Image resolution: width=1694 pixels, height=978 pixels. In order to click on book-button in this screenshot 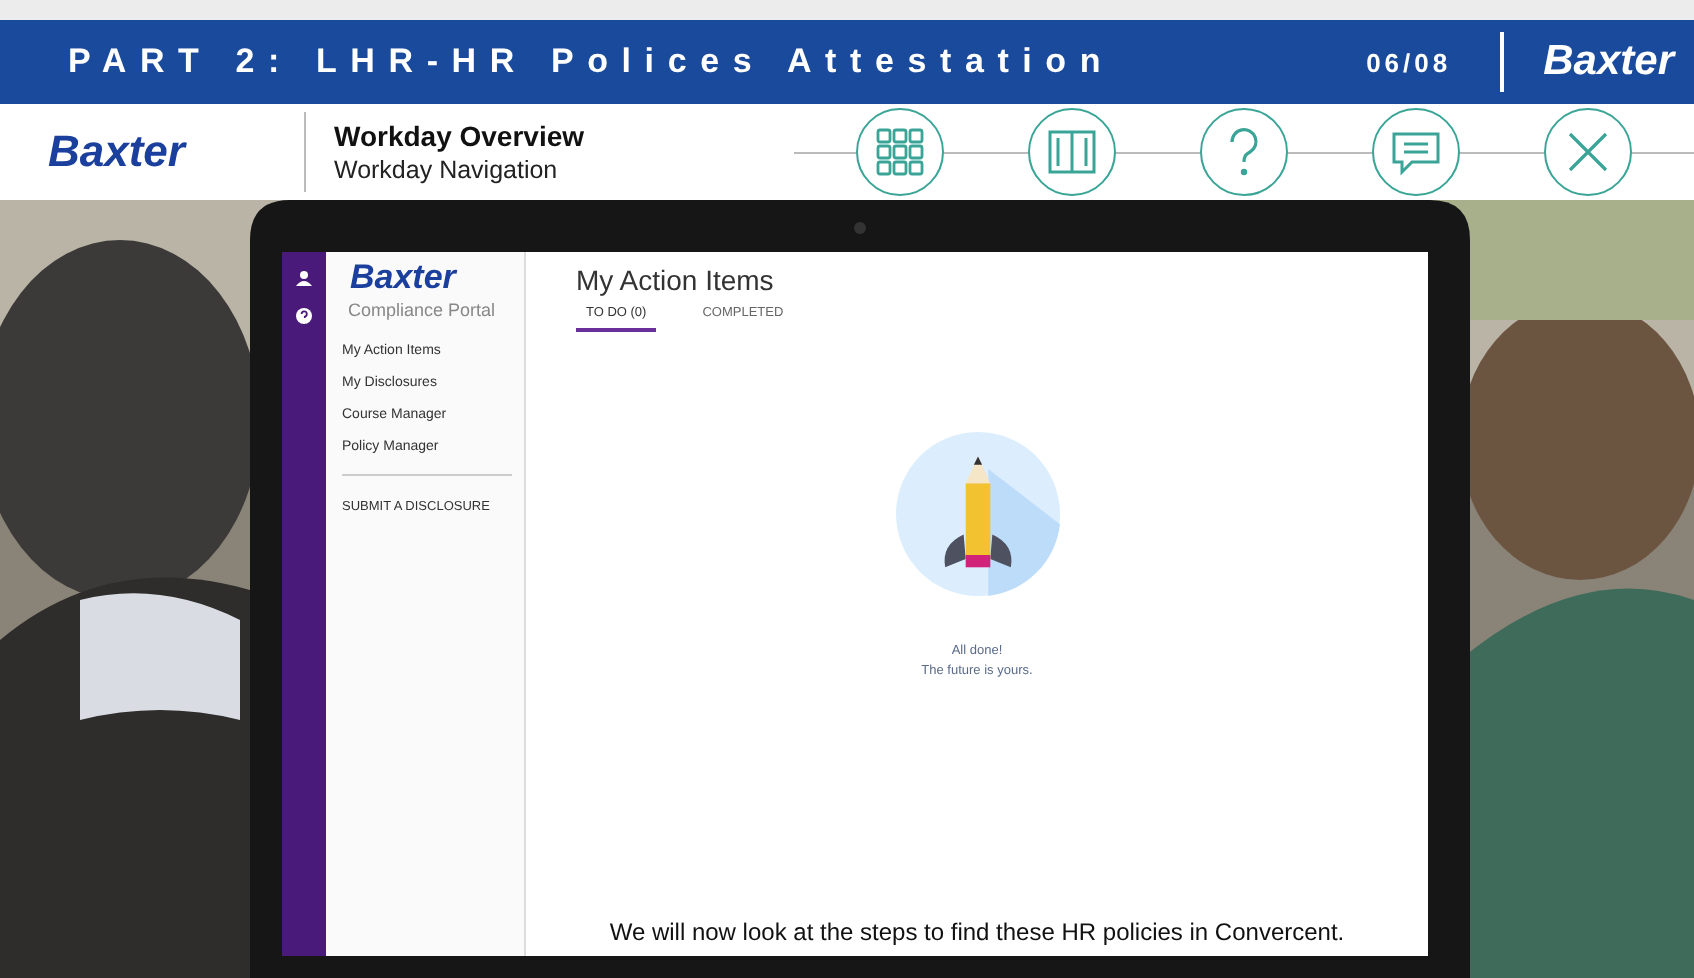, I will do `click(1072, 152)`.